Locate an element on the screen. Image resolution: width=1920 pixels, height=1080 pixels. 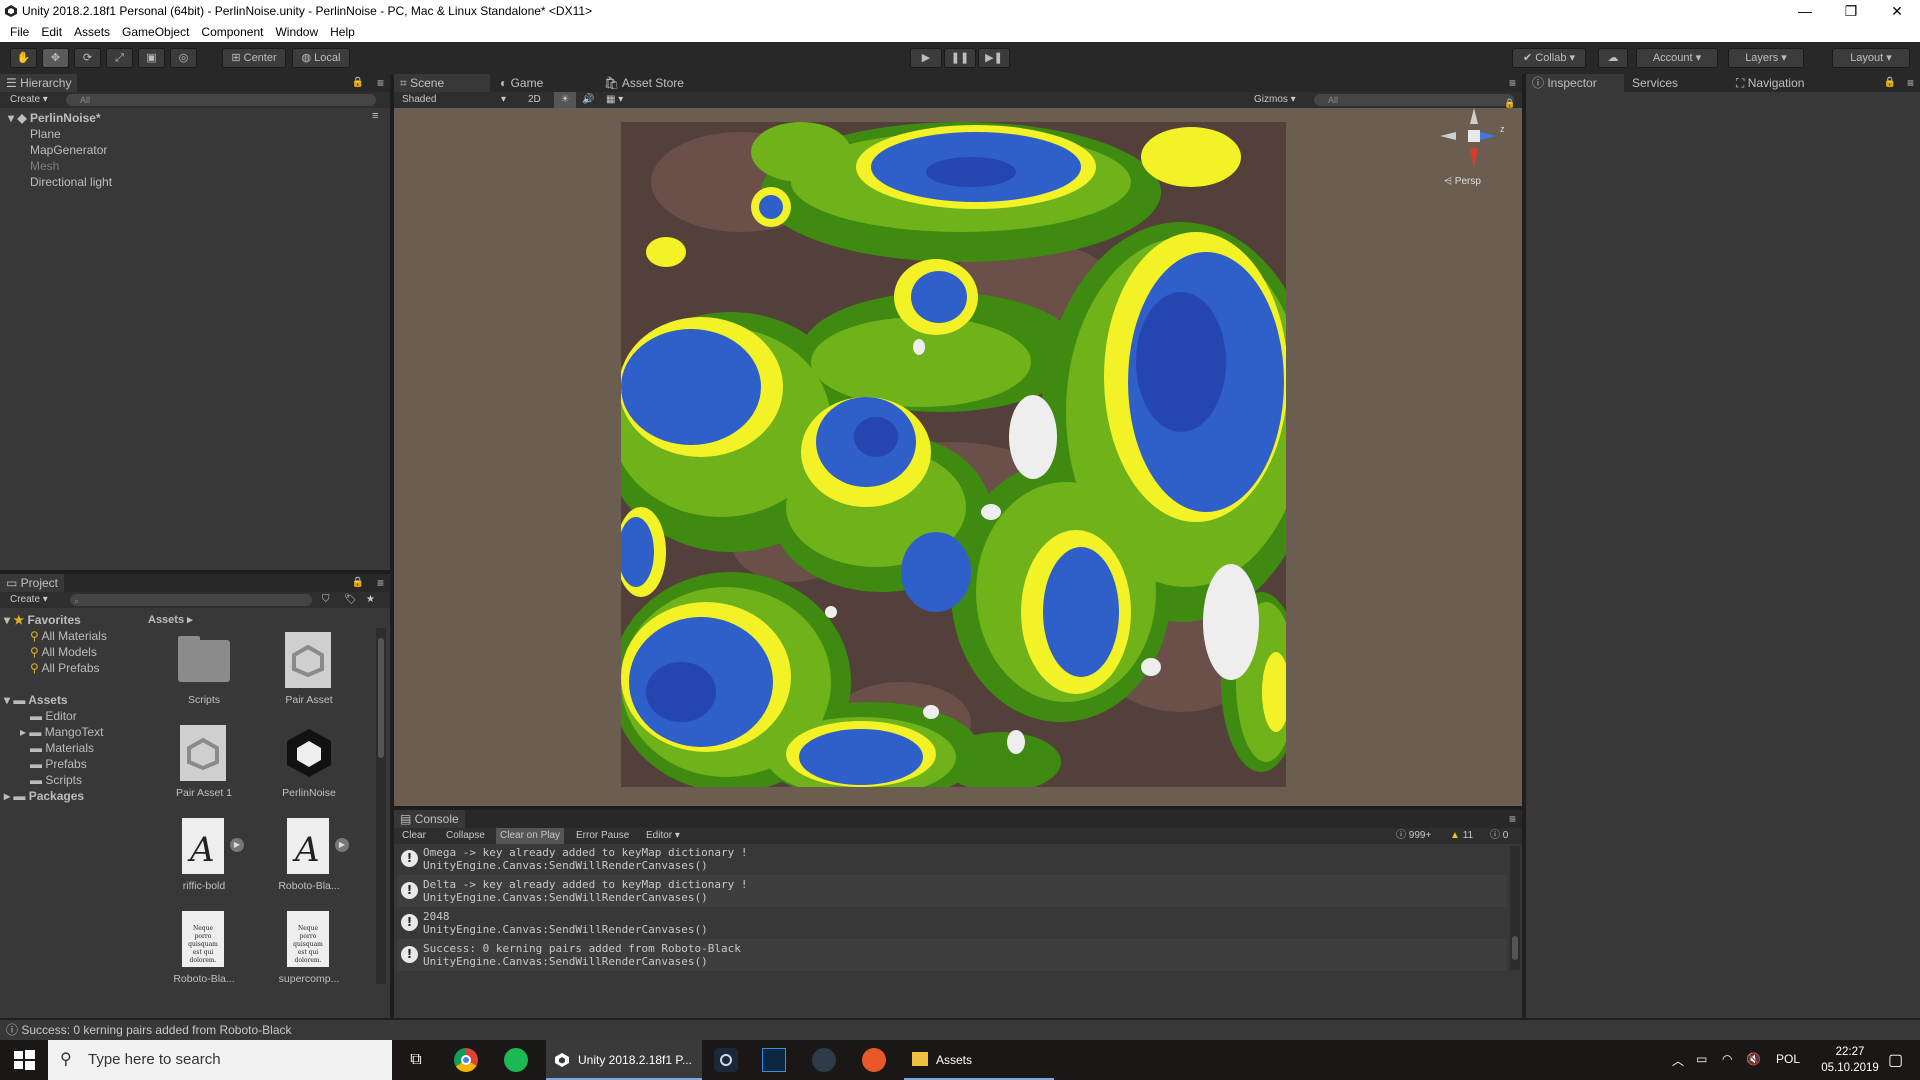
scene-orientation-gizmo: z ⩤ Persp is located at coordinates (1474, 149).